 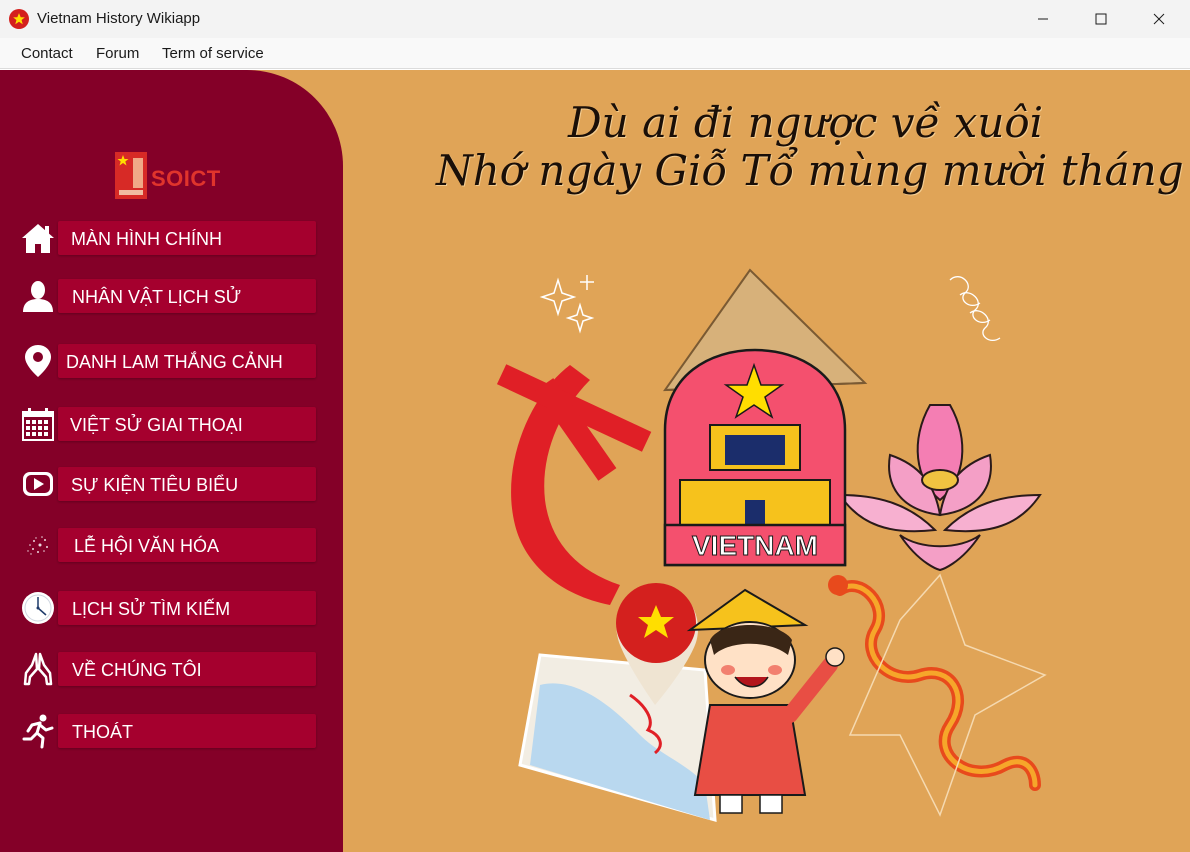 What do you see at coordinates (213, 53) in the screenshot?
I see `menu-term-of-service: Term of service` at bounding box center [213, 53].